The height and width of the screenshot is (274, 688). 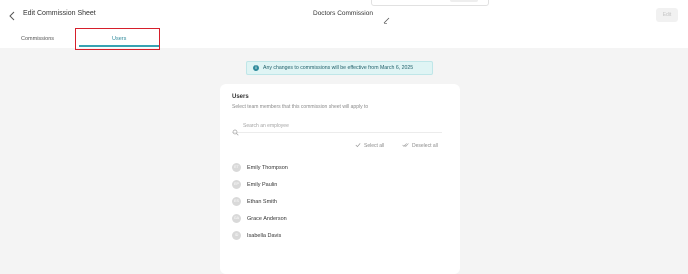 What do you see at coordinates (374, 146) in the screenshot?
I see `select-all-label: Select all` at bounding box center [374, 146].